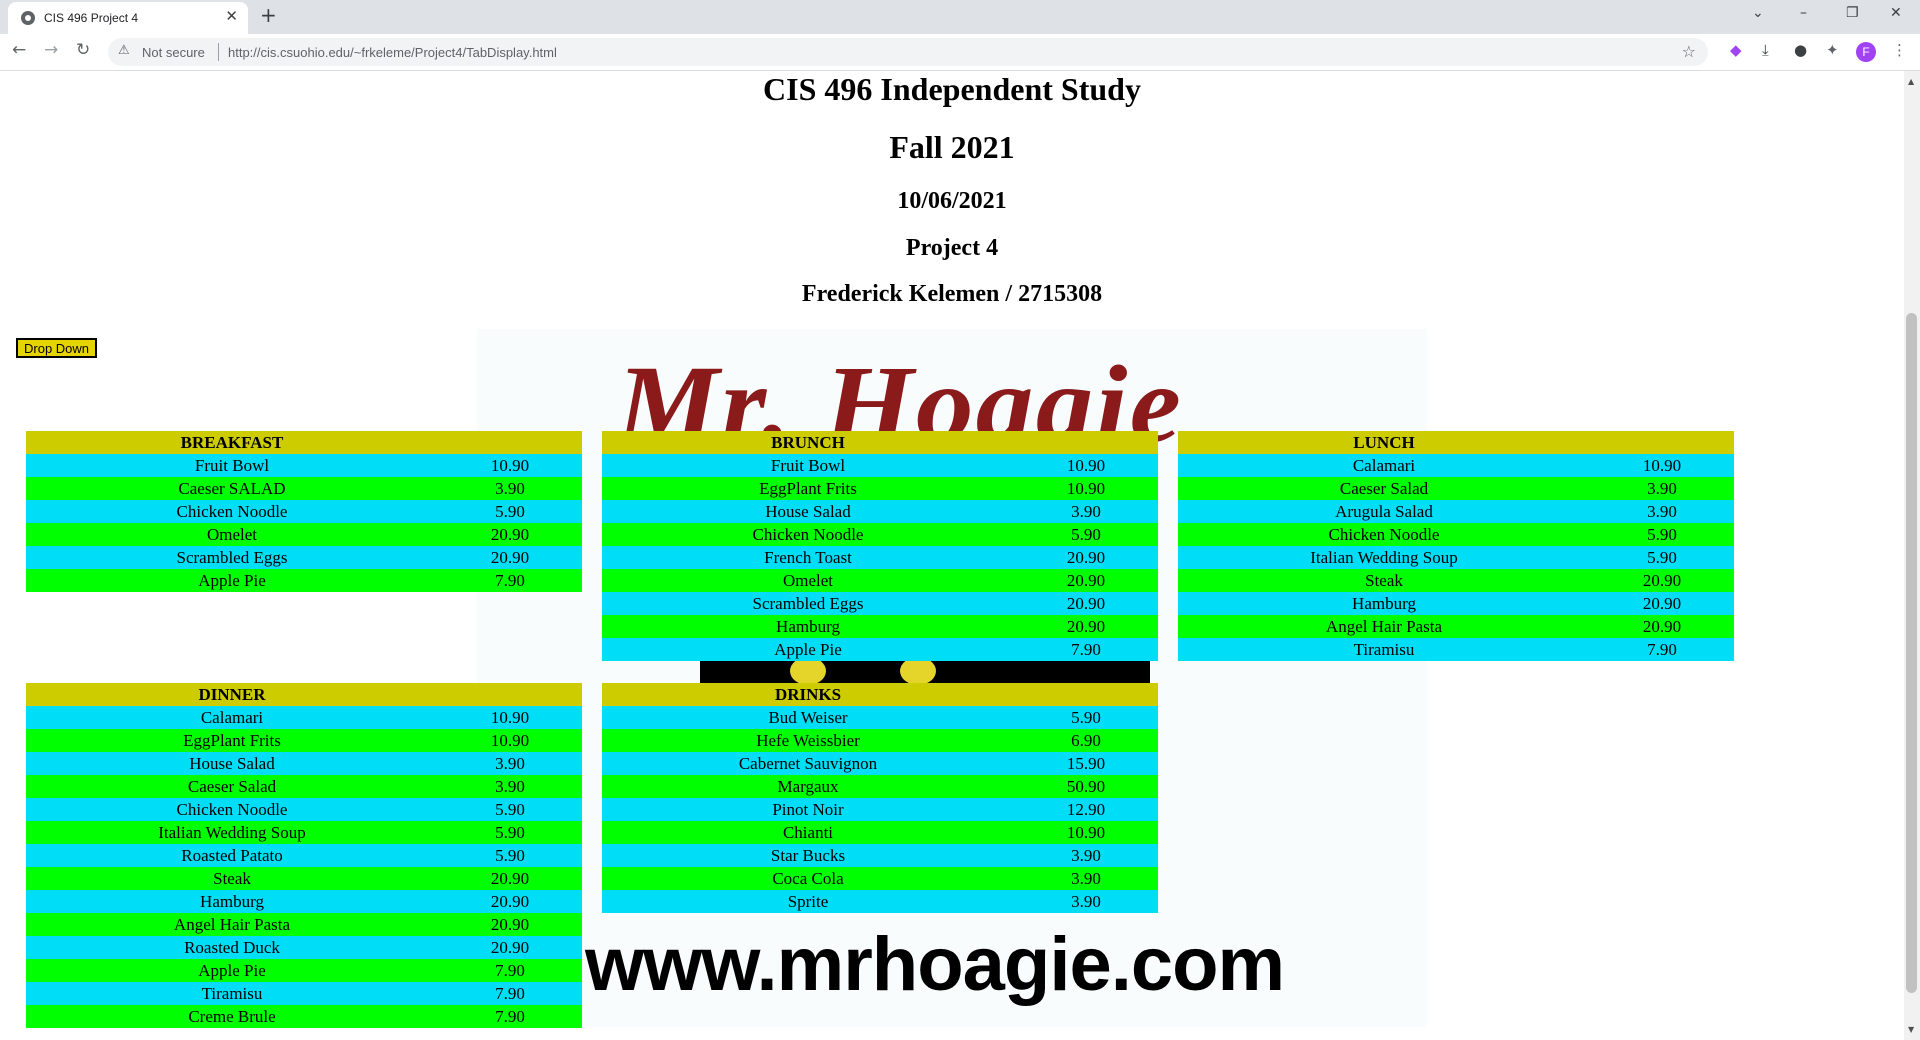  I want to click on menu-title: LUNCH, so click(1384, 442).